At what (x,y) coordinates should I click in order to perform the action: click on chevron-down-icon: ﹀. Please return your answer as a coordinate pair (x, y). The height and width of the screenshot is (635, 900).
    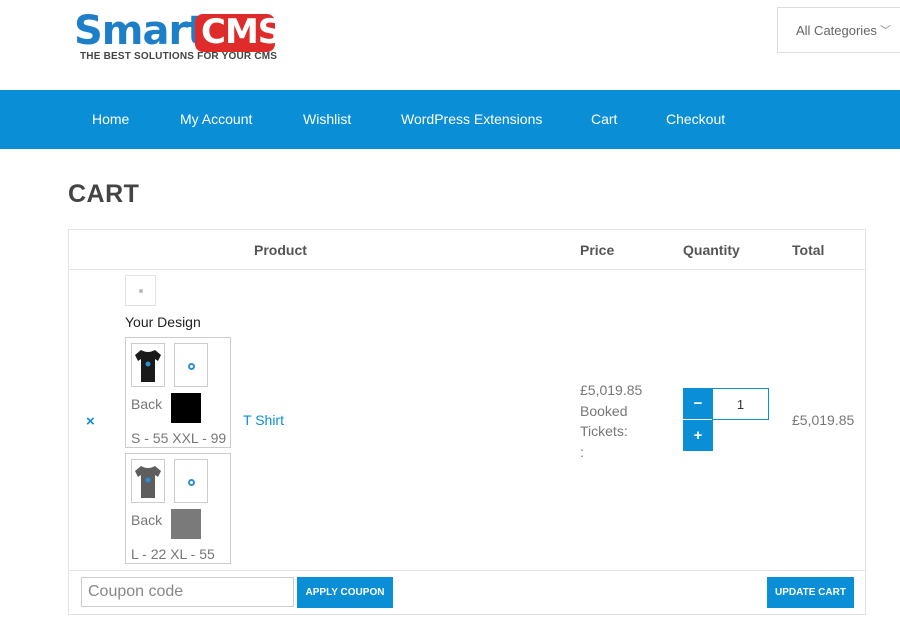
    Looking at the image, I should click on (885, 31).